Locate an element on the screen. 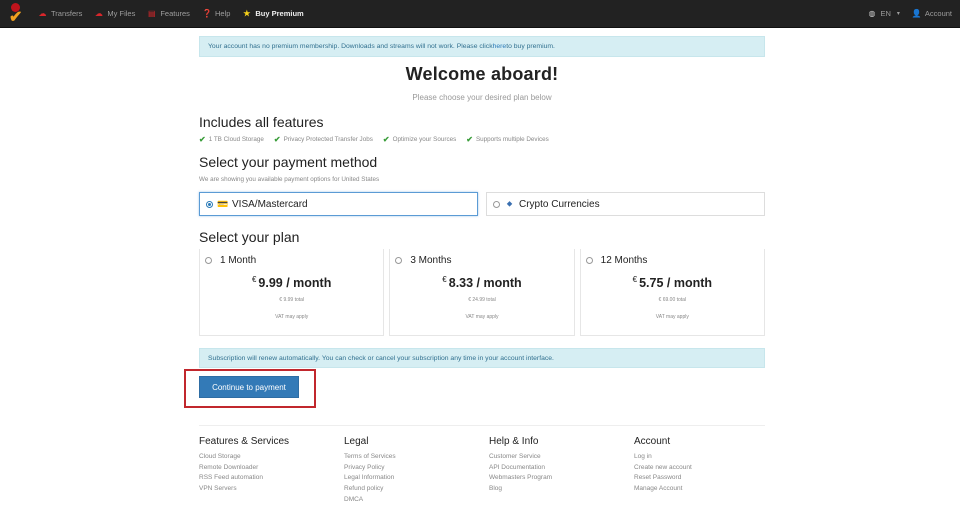  footer-divider is located at coordinates (482, 425).